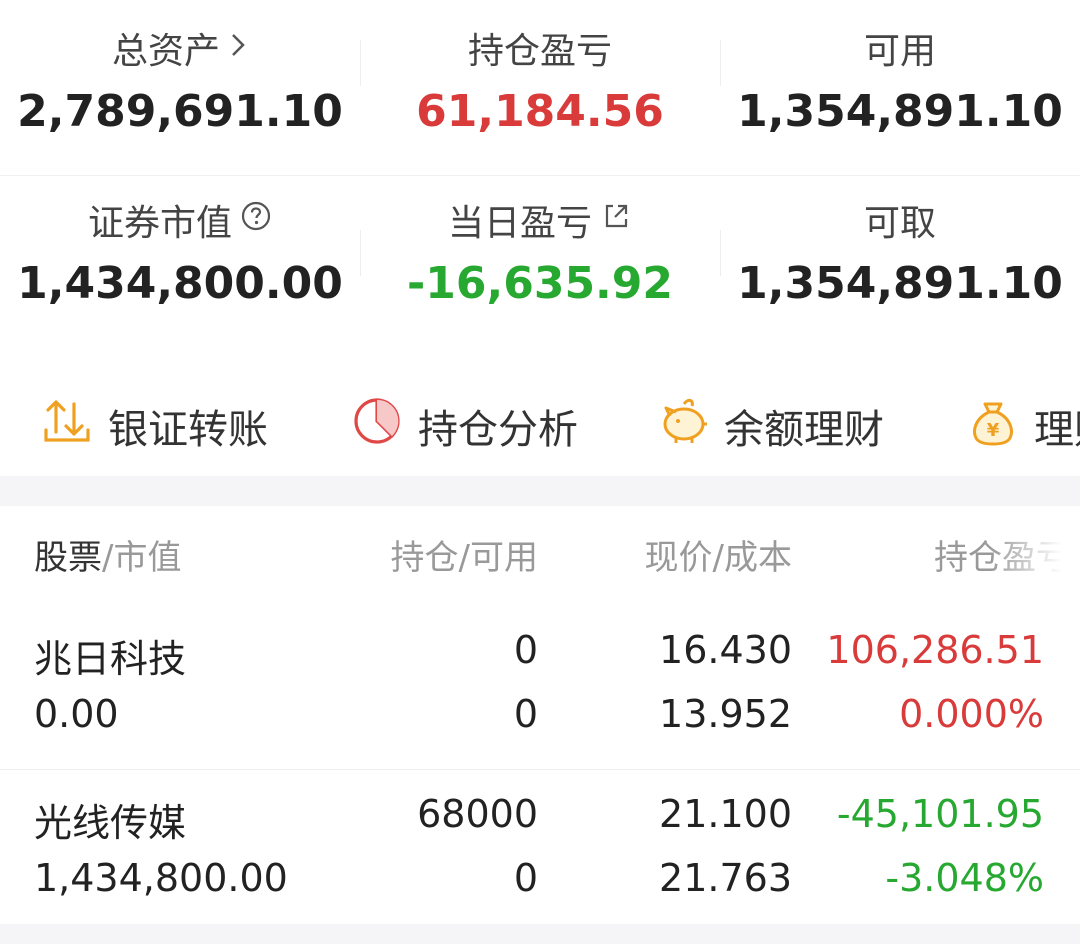 The width and height of the screenshot is (1080, 944). What do you see at coordinates (519, 223) in the screenshot?
I see `daily-pl-label: 当日盈亏` at bounding box center [519, 223].